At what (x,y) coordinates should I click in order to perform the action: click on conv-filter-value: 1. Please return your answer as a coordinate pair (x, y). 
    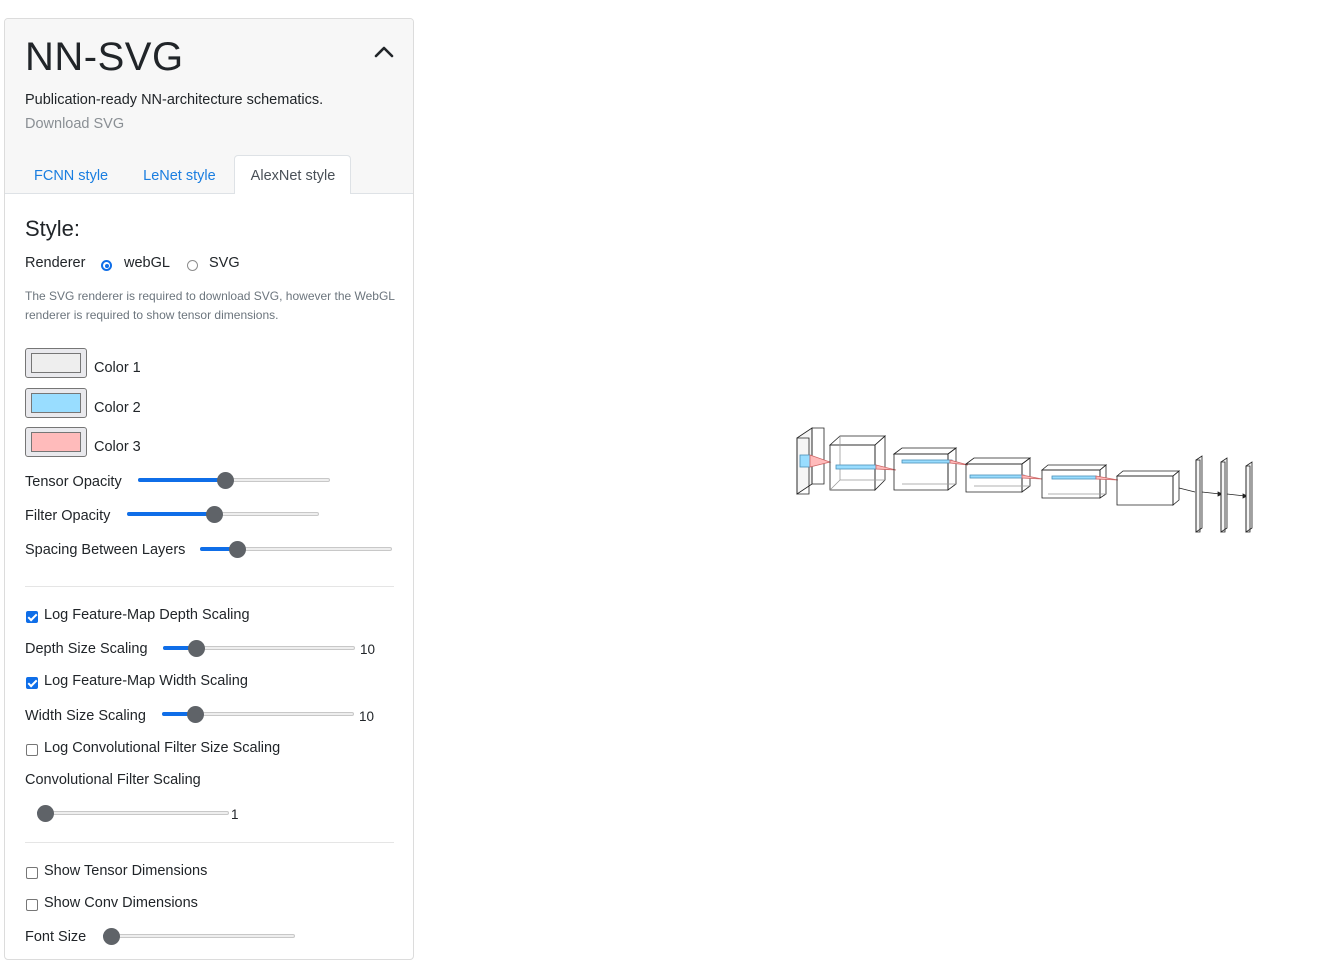
    Looking at the image, I should click on (235, 814).